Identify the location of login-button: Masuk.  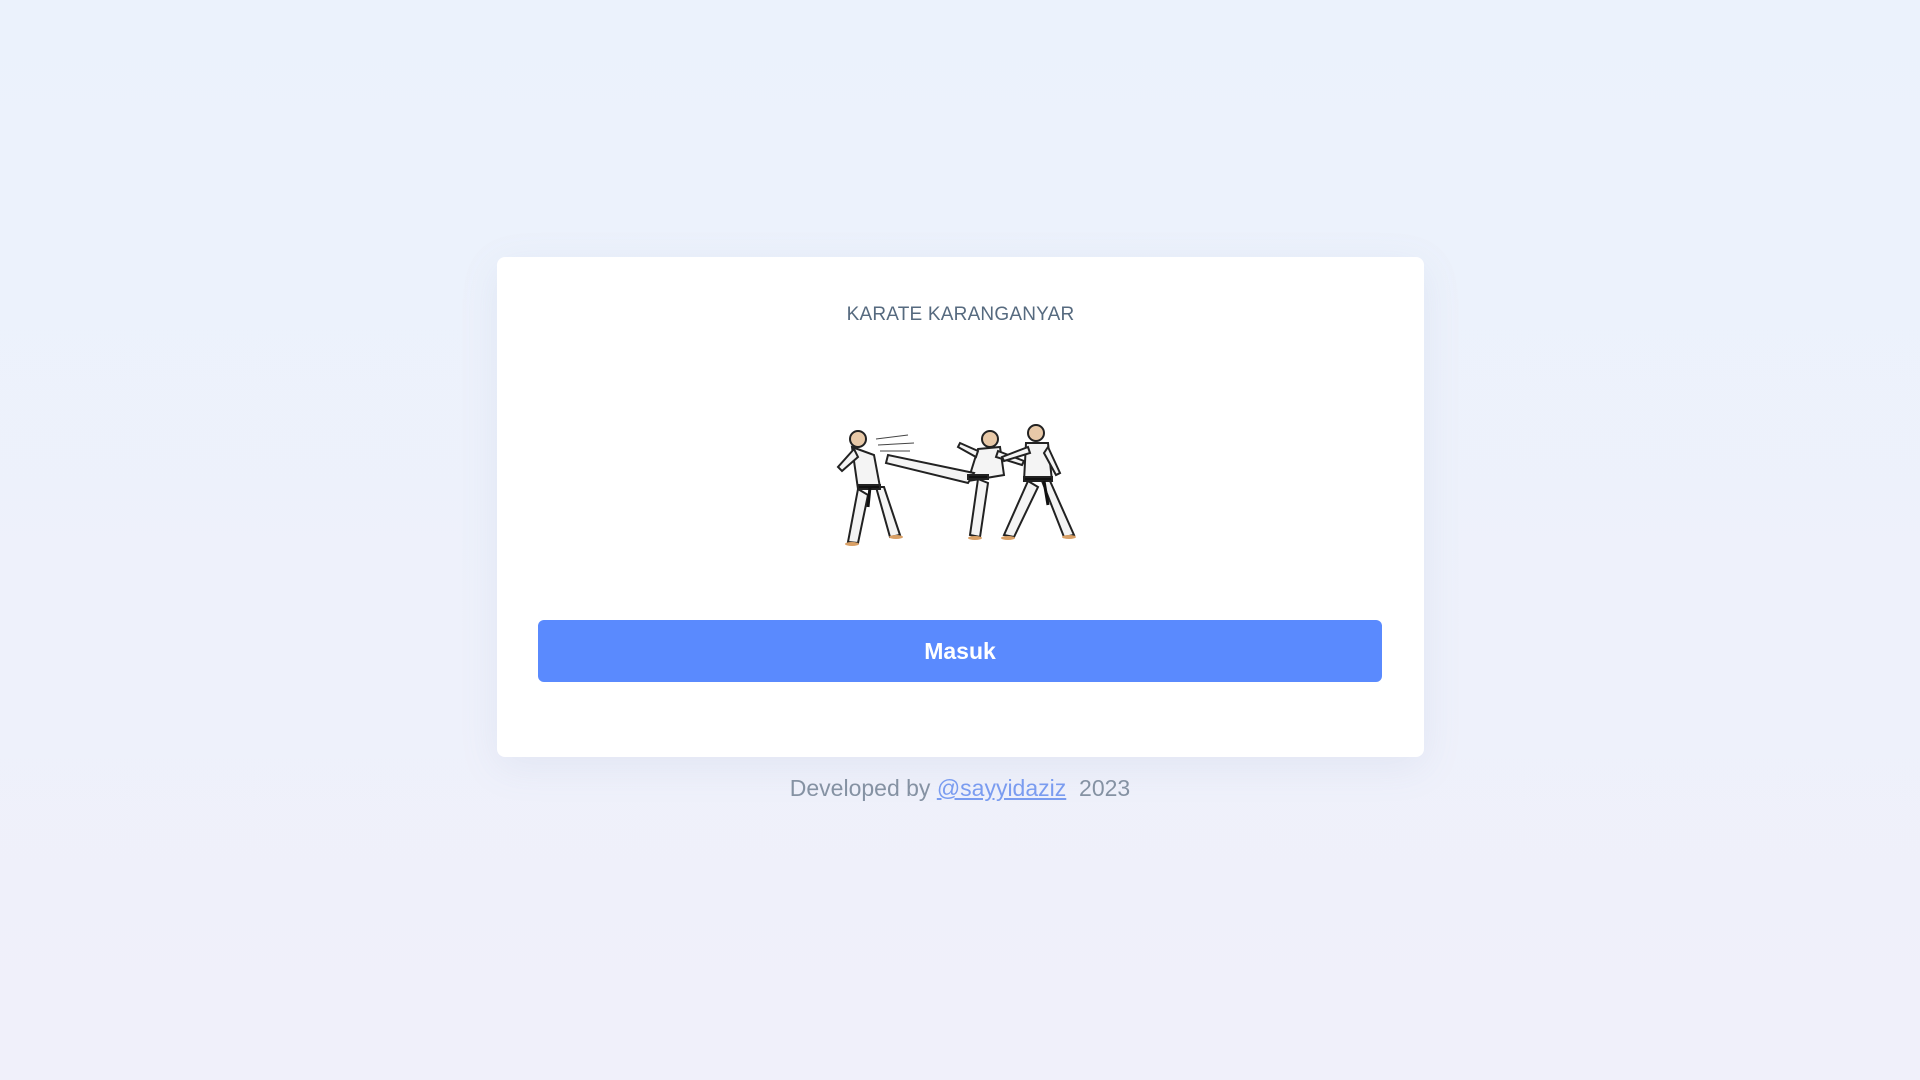
(960, 651).